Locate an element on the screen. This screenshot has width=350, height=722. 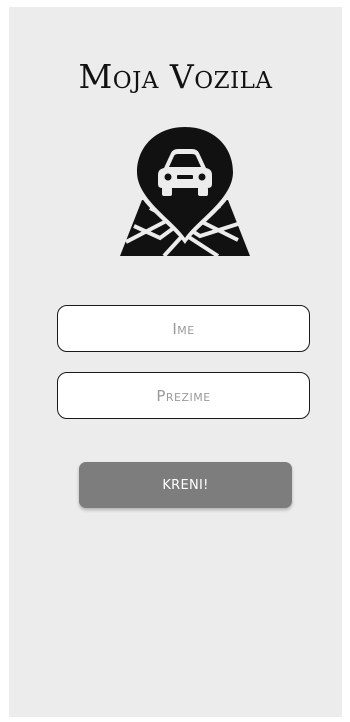
last-name-input is located at coordinates (183, 395).